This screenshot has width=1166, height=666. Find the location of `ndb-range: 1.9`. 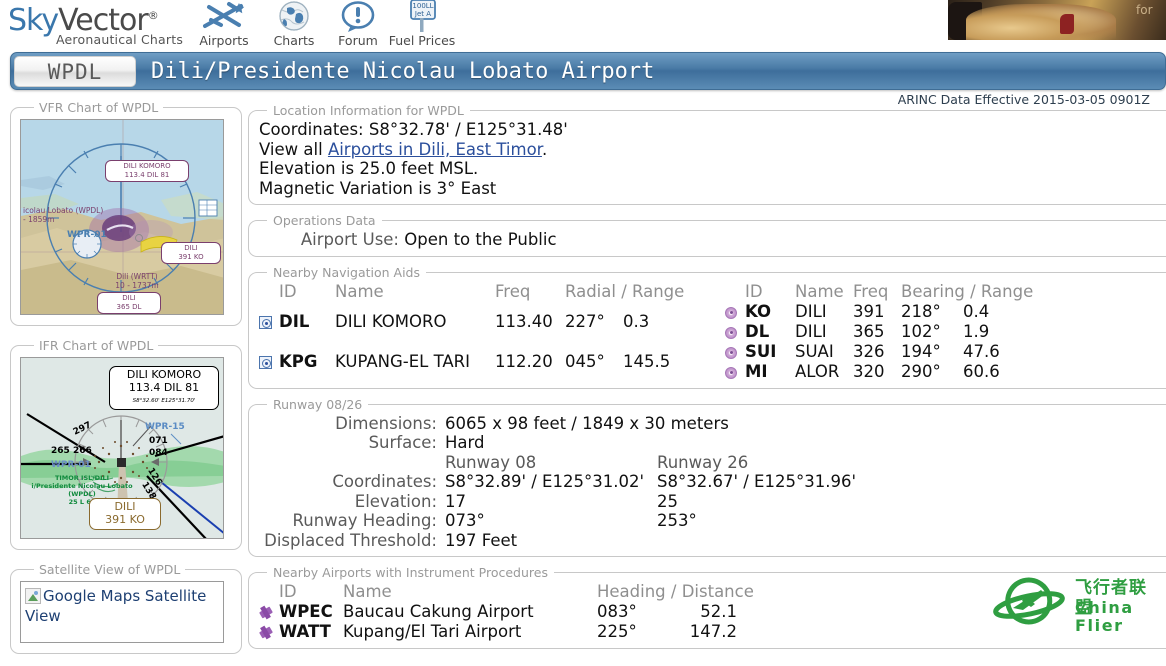

ndb-range: 1.9 is located at coordinates (976, 331).